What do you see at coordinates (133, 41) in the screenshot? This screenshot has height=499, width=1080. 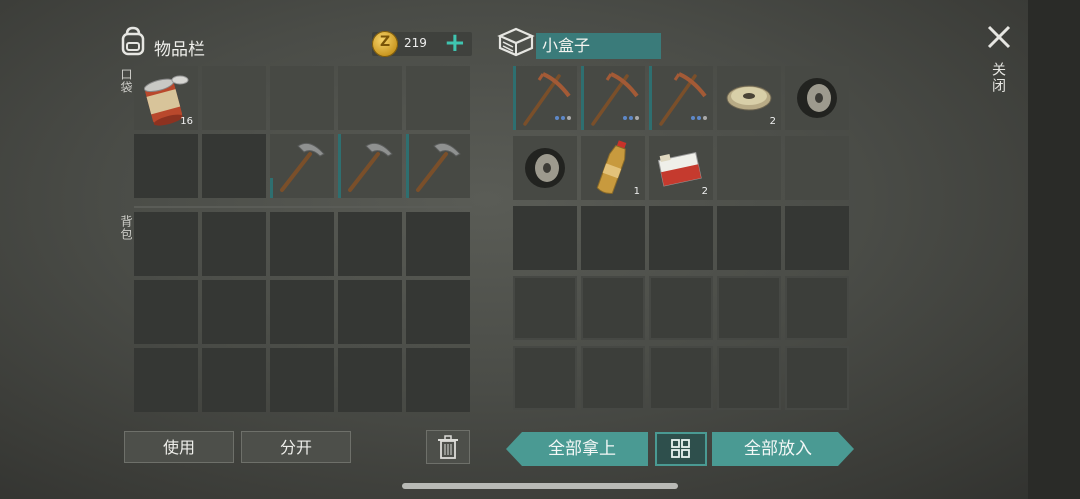 I see `backpack-icon` at bounding box center [133, 41].